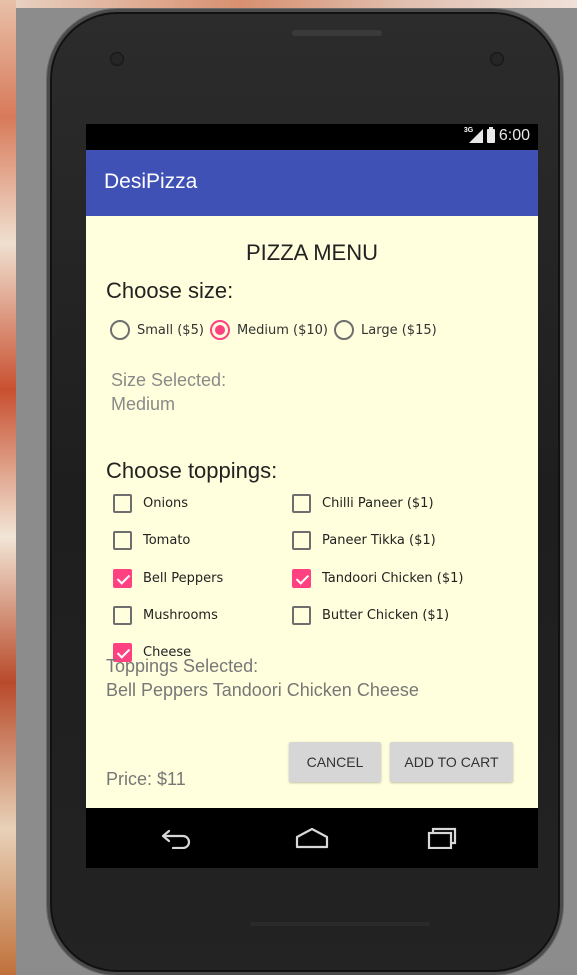 Image resolution: width=577 pixels, height=975 pixels. Describe the element at coordinates (183, 578) in the screenshot. I see `bell-peppers-label: Bell Peppers` at that location.